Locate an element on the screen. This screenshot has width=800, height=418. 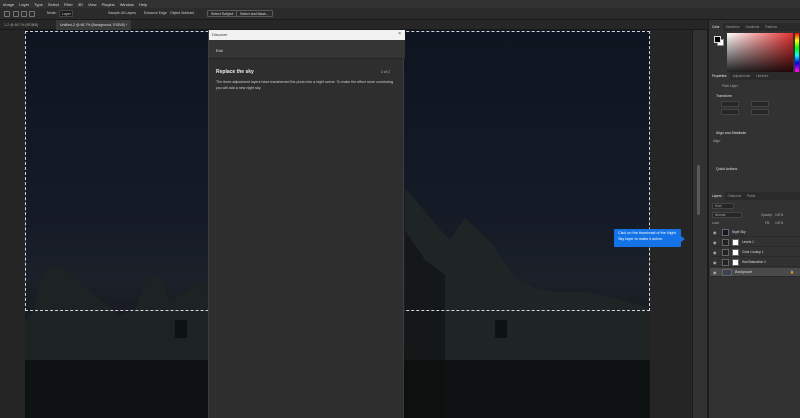
lock-label: Lock: is located at coordinates (716, 223).